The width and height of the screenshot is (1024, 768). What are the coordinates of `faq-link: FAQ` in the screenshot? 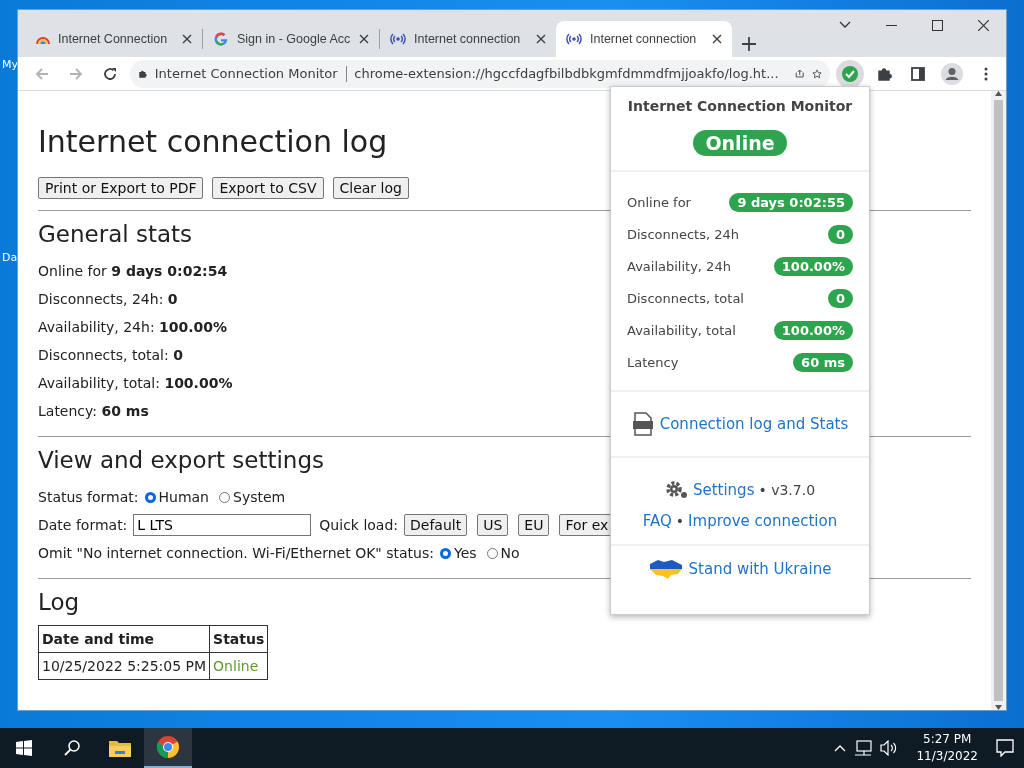 It's located at (657, 521).